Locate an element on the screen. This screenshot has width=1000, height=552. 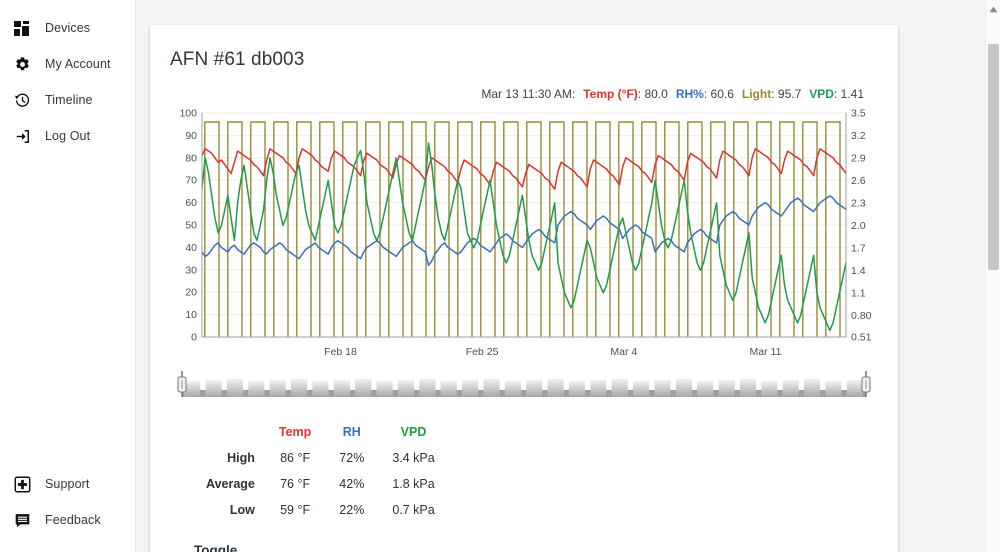
sidebar-item-label: Feedback is located at coordinates (73, 520).